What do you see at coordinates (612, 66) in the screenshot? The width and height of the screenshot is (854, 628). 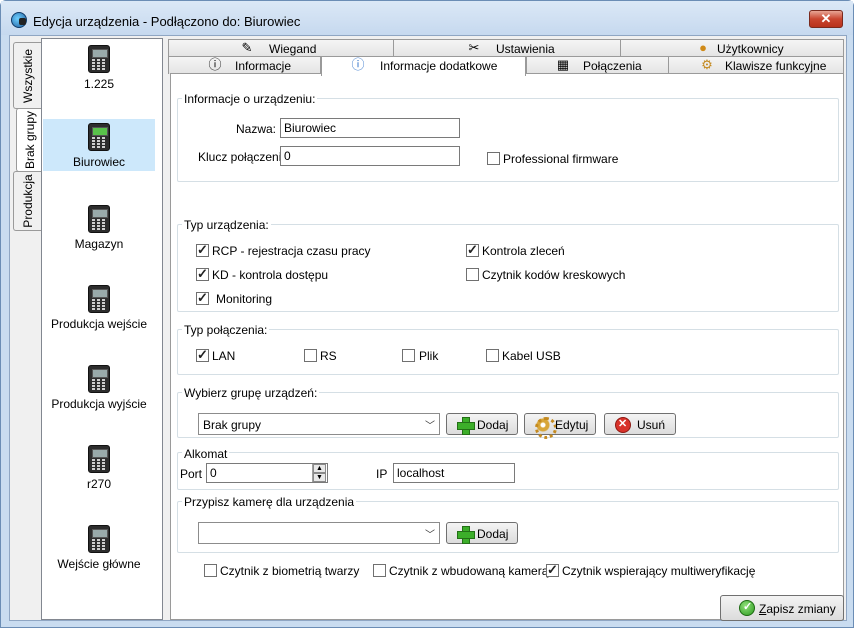 I see `tab-label: Połączenia` at bounding box center [612, 66].